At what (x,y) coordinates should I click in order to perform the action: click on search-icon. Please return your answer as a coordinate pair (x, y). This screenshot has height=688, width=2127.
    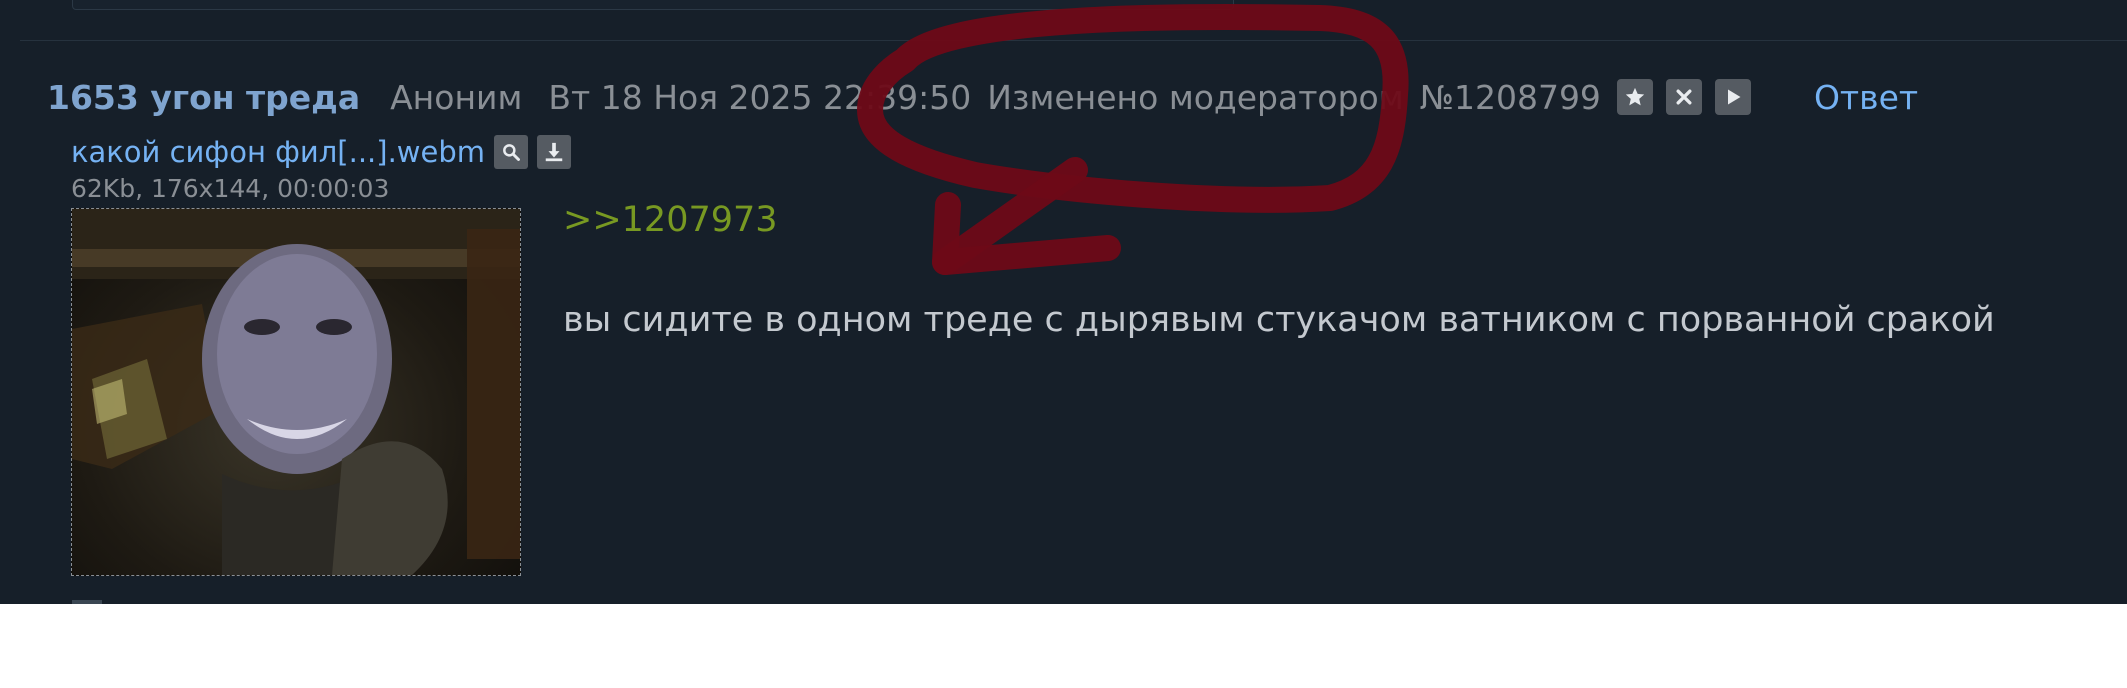
    Looking at the image, I should click on (511, 152).